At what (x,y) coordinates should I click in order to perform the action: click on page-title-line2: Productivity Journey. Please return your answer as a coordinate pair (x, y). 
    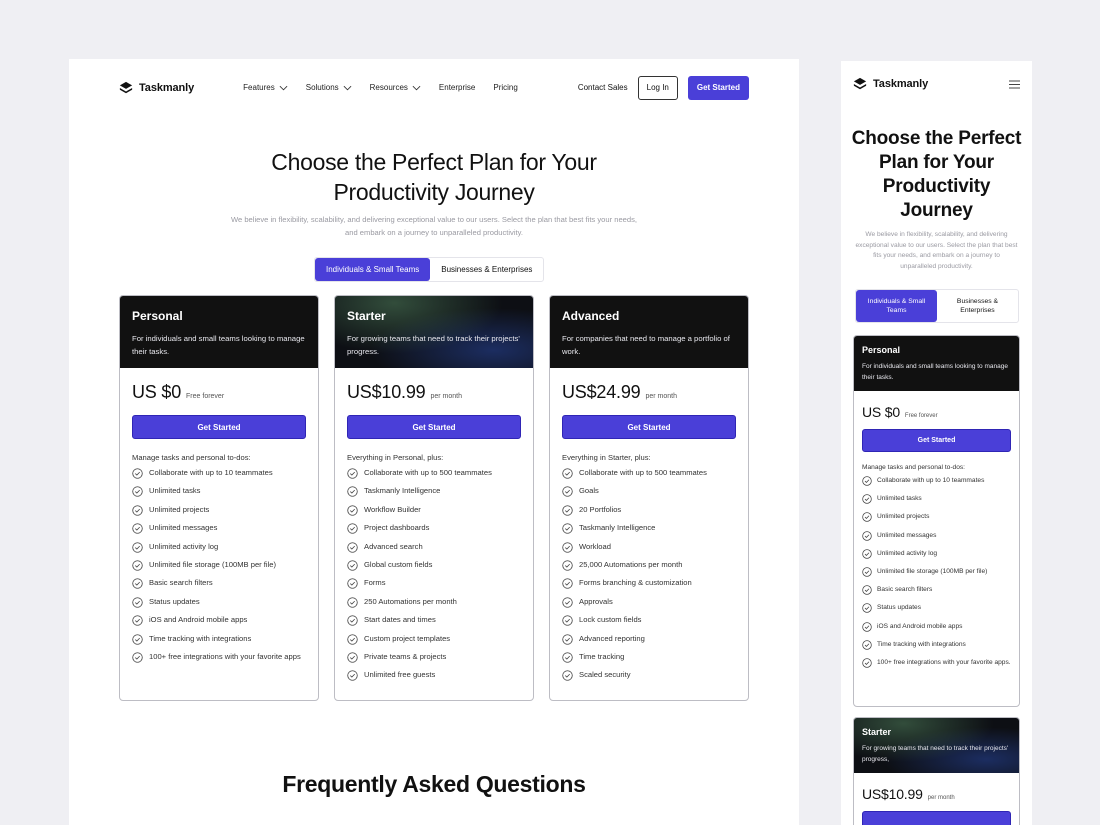
    Looking at the image, I should click on (434, 192).